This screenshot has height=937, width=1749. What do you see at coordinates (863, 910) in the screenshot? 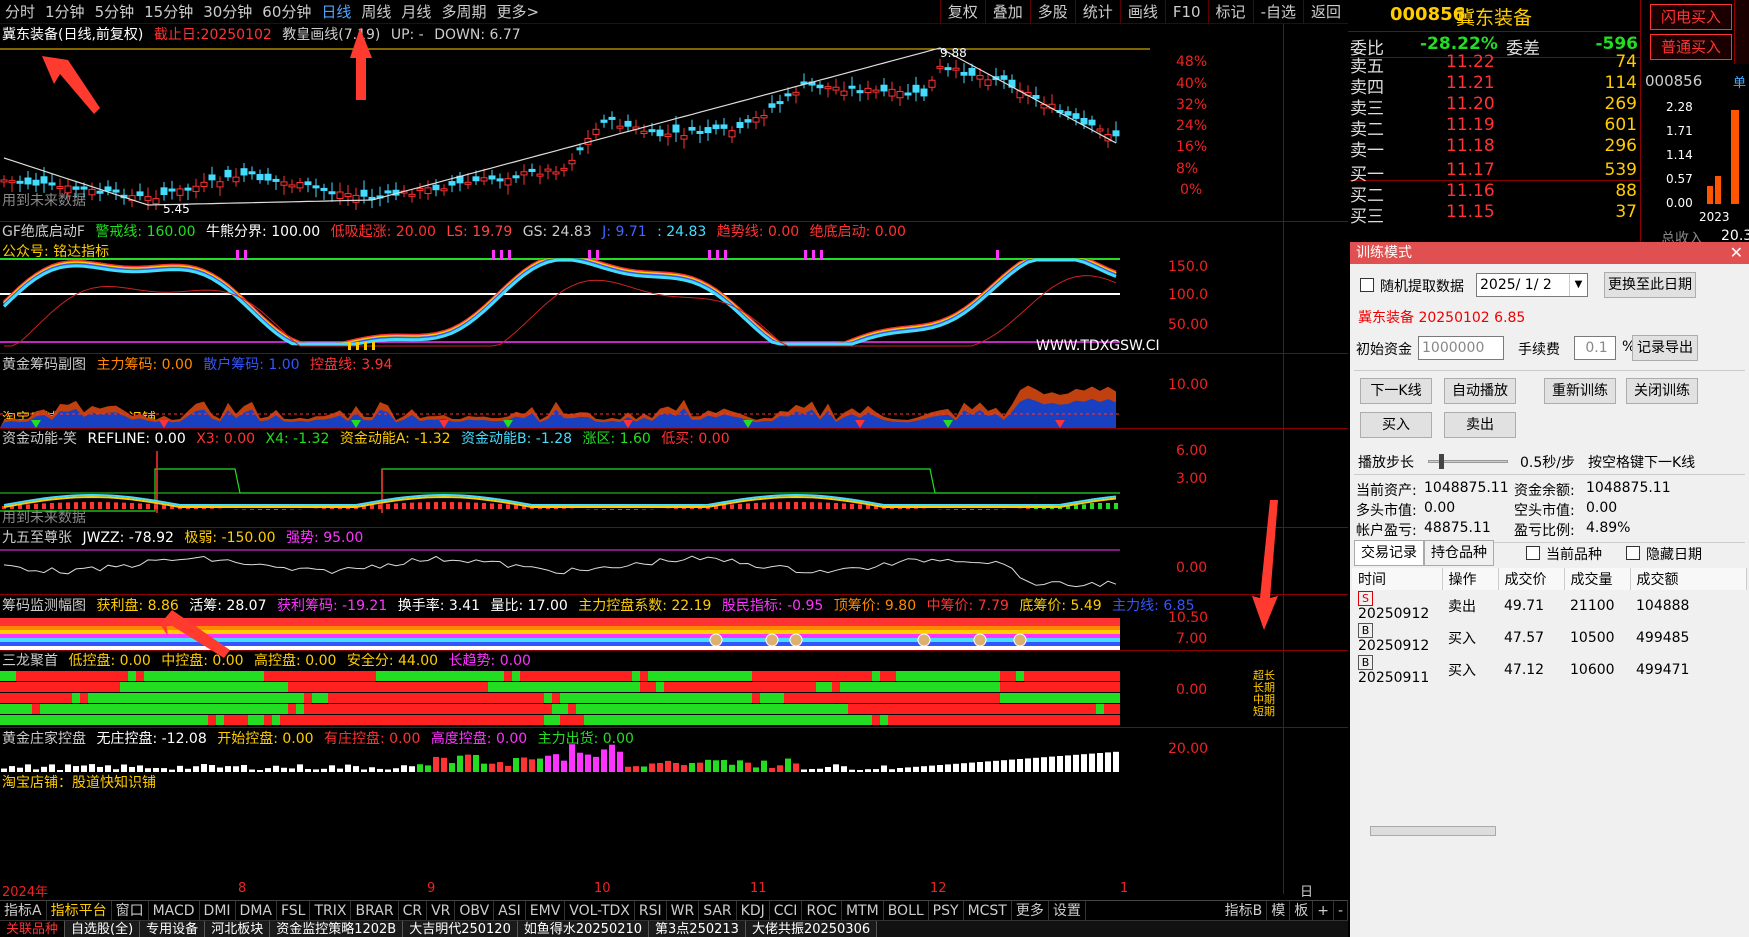
I see `indicator-tab: MTM` at bounding box center [863, 910].